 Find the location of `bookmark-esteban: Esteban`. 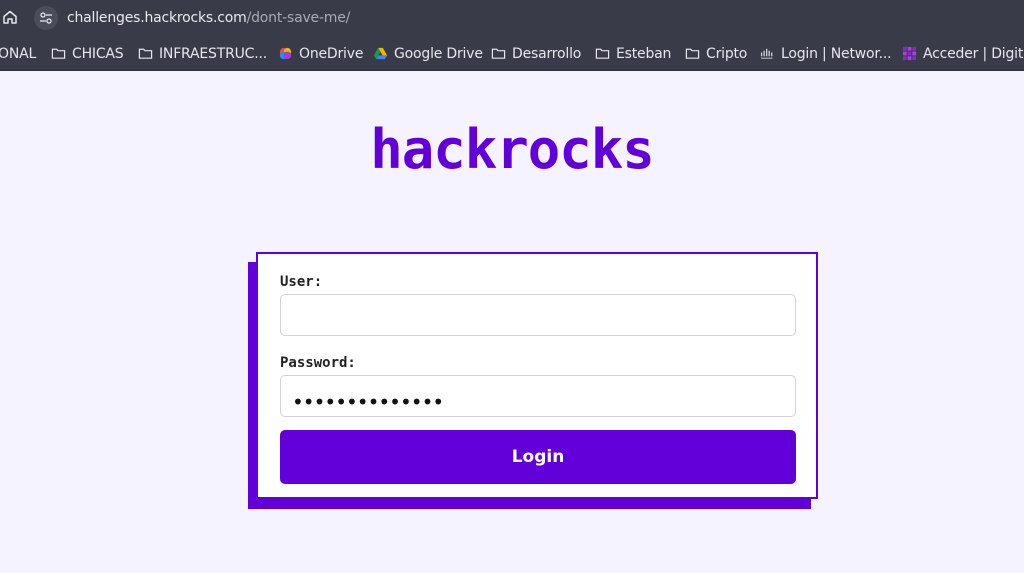

bookmark-esteban: Esteban is located at coordinates (633, 53).